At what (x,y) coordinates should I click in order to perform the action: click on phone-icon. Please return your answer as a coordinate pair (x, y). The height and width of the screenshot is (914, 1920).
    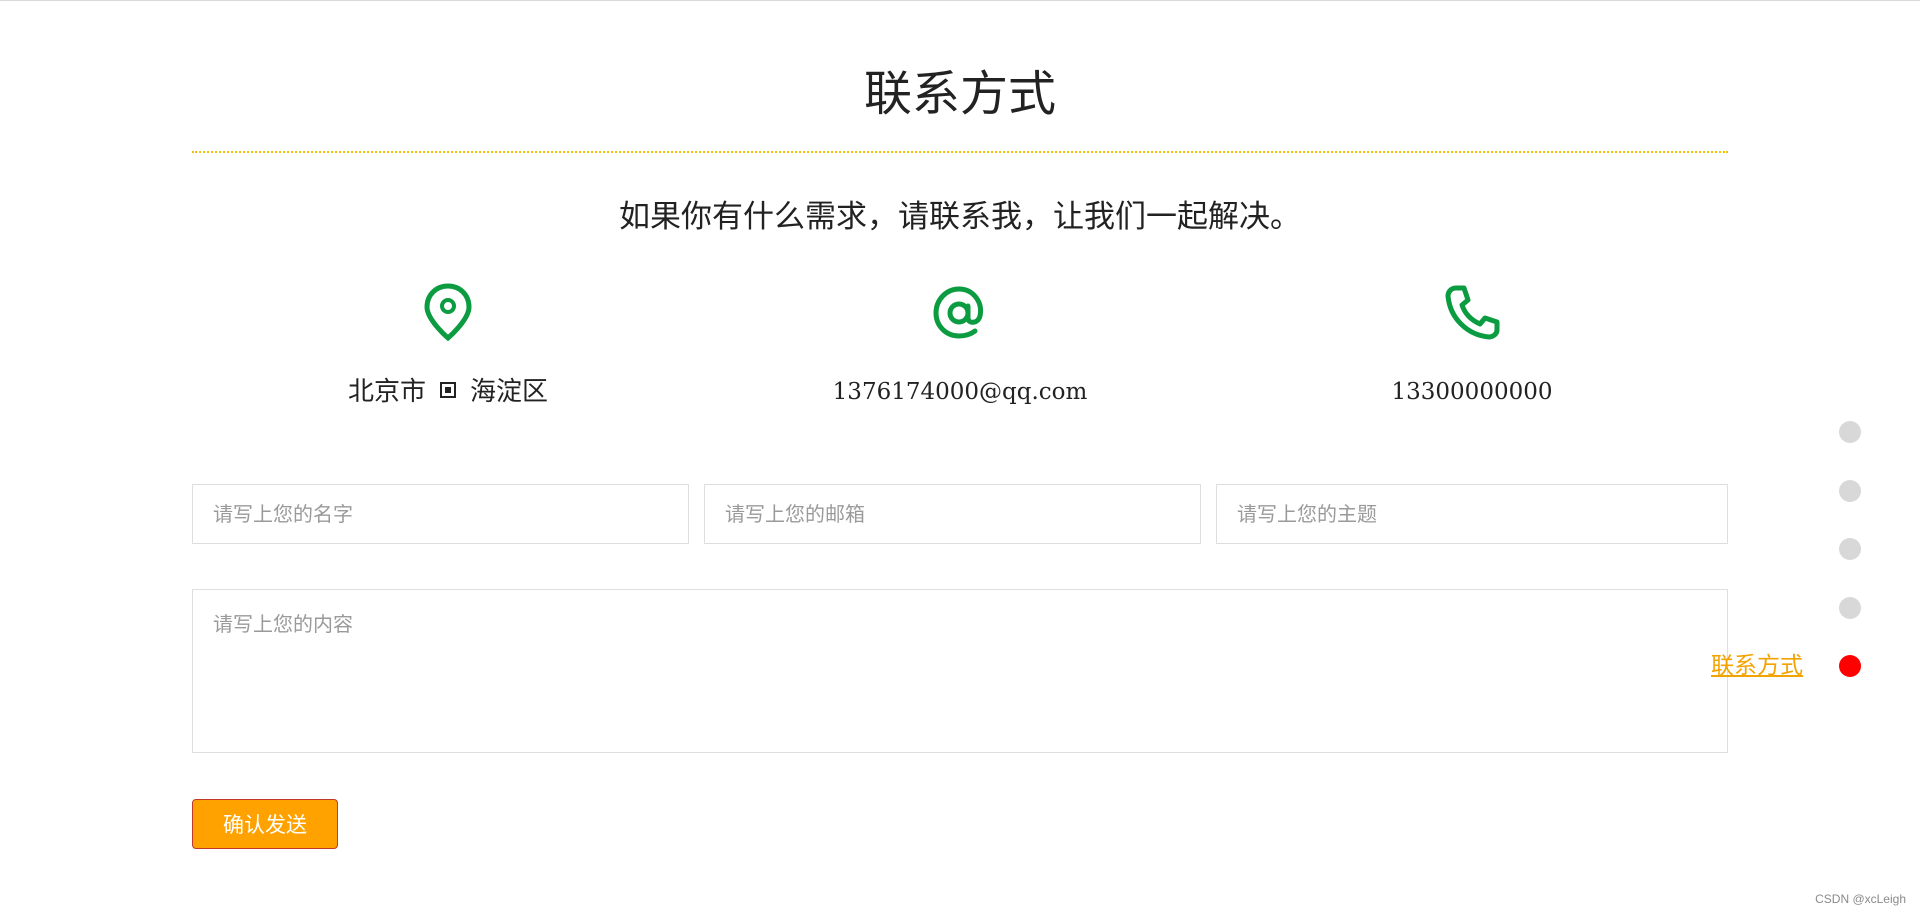
    Looking at the image, I should click on (1472, 312).